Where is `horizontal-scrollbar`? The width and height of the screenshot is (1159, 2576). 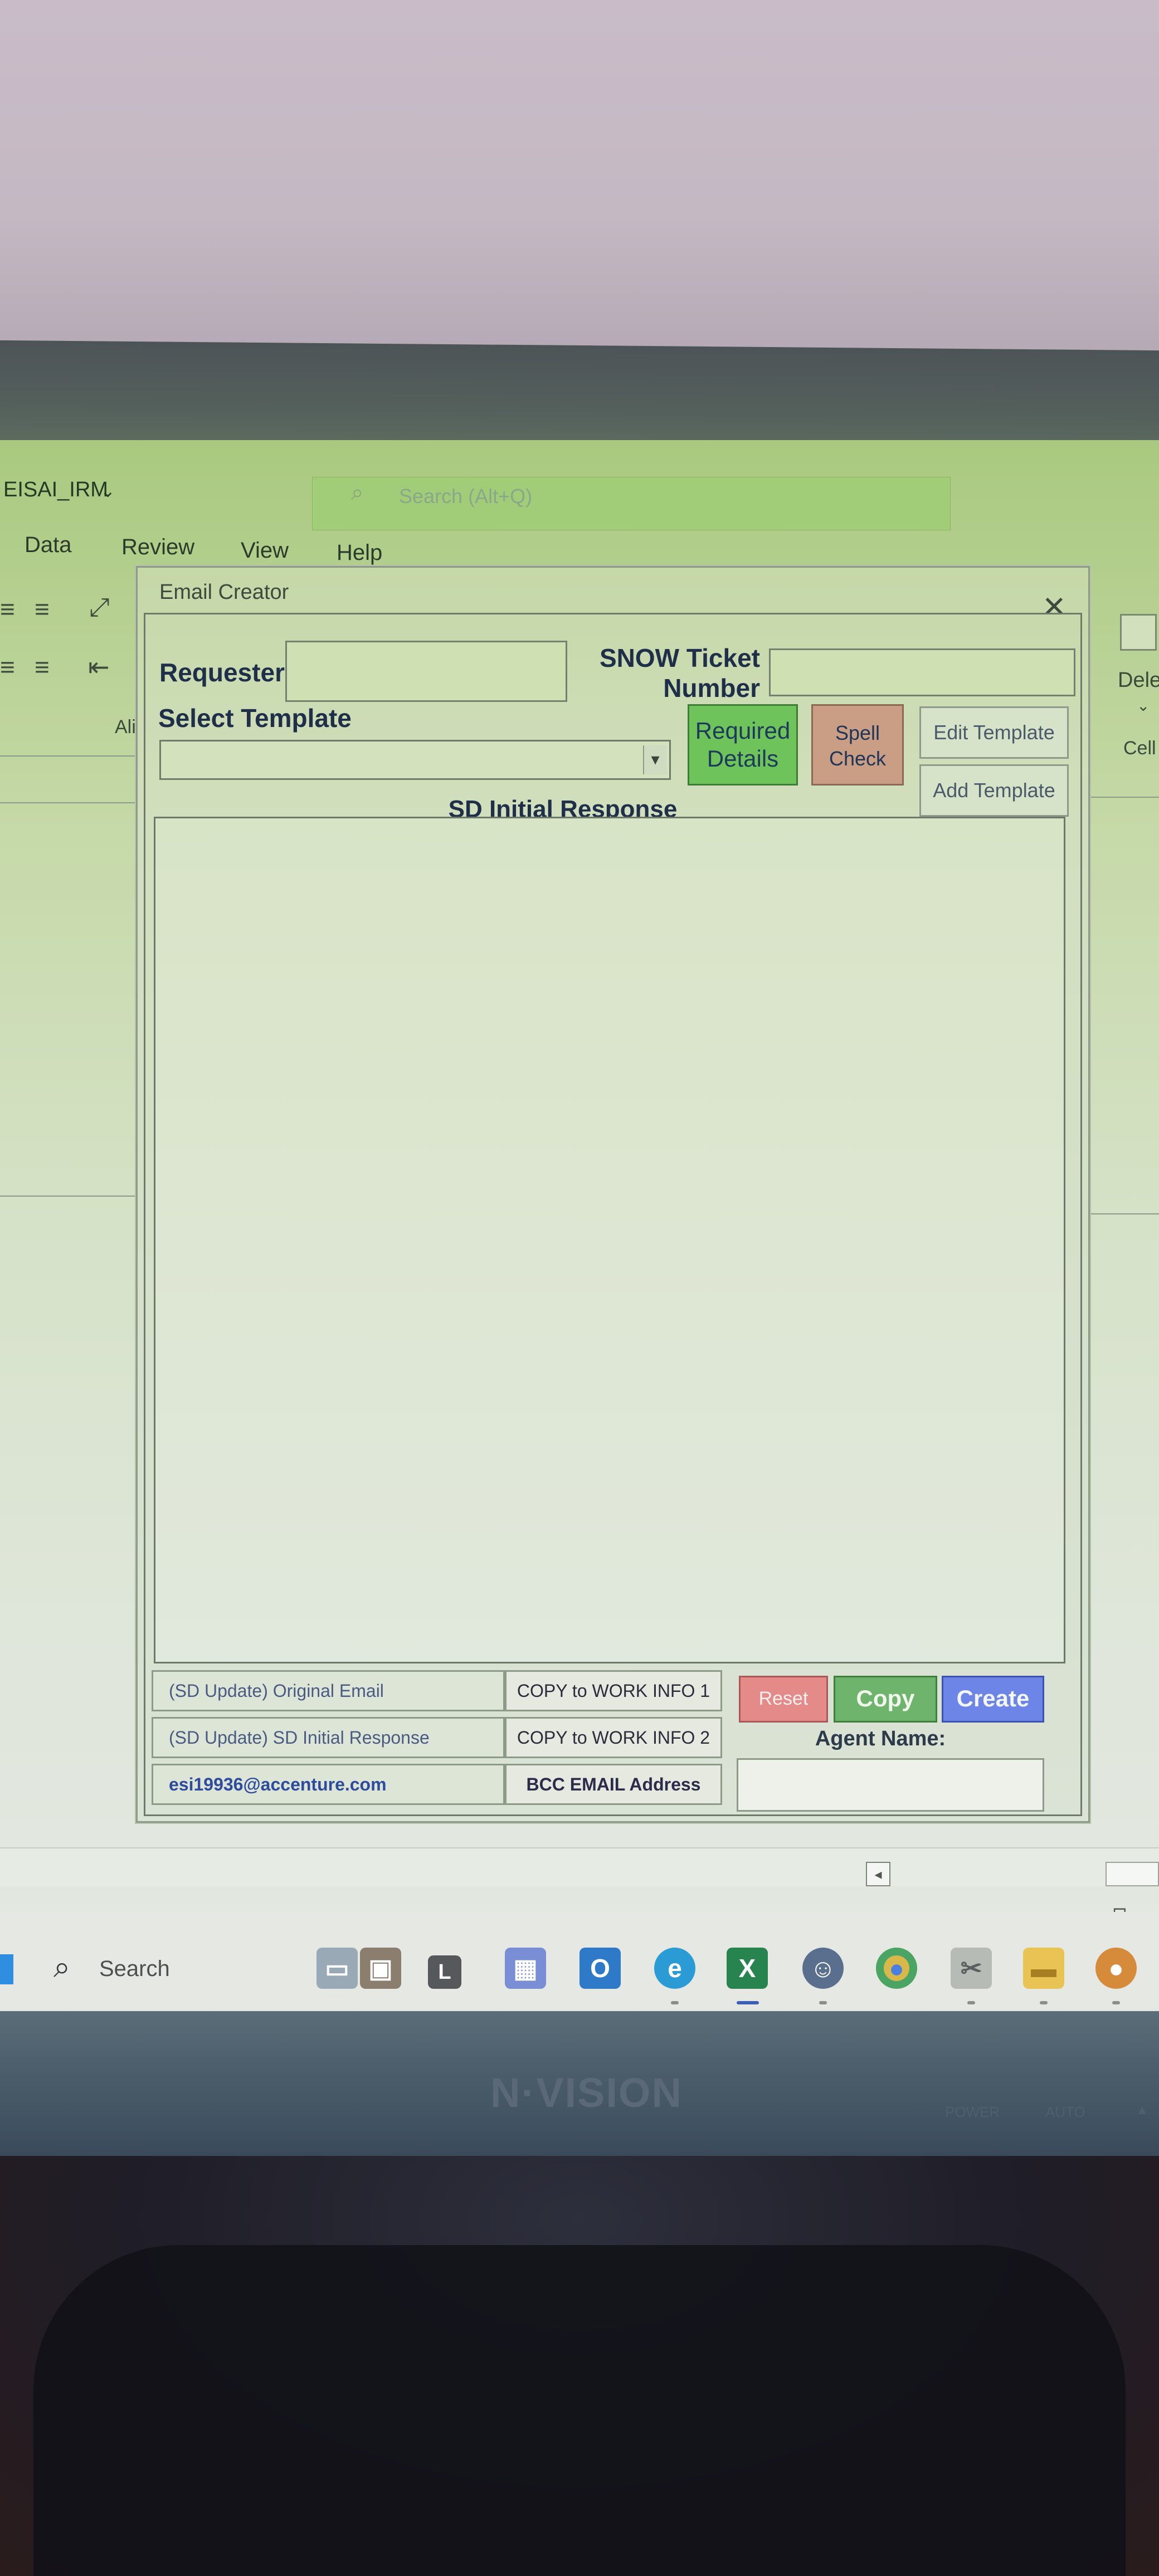 horizontal-scrollbar is located at coordinates (1132, 1874).